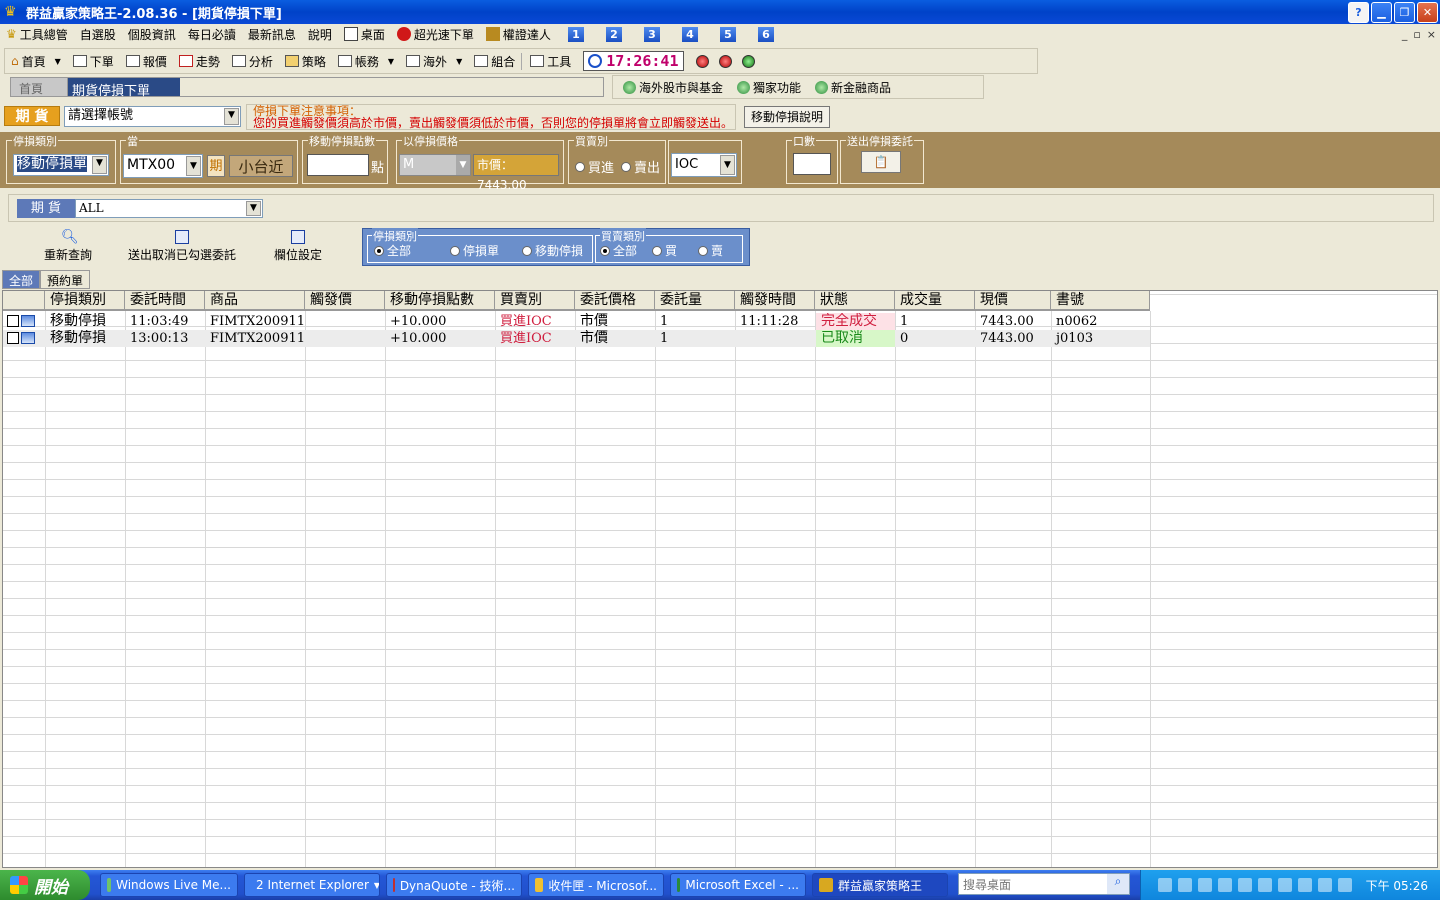 This screenshot has width=1440, height=900. Describe the element at coordinates (255, 300) in the screenshot. I see `header-product: 商品` at that location.